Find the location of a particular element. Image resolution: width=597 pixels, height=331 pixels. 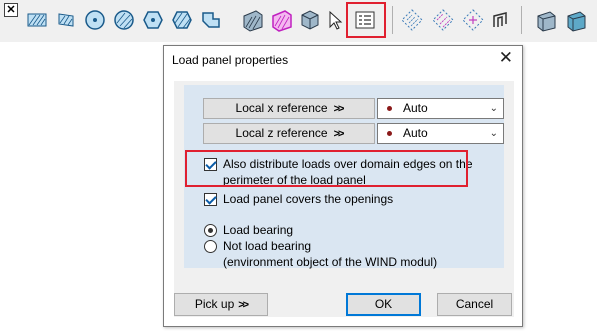

faceted-solid-icon is located at coordinates (310, 20).